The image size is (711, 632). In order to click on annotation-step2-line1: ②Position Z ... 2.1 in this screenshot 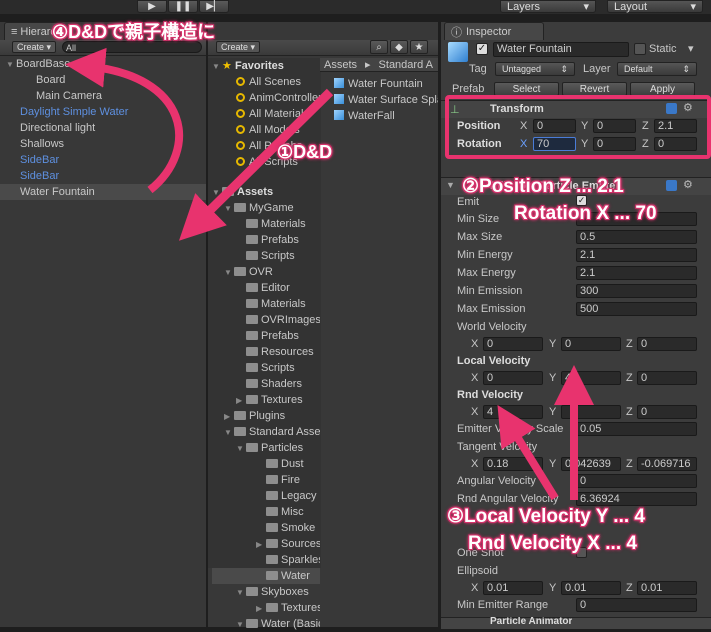, I will do `click(543, 186)`.